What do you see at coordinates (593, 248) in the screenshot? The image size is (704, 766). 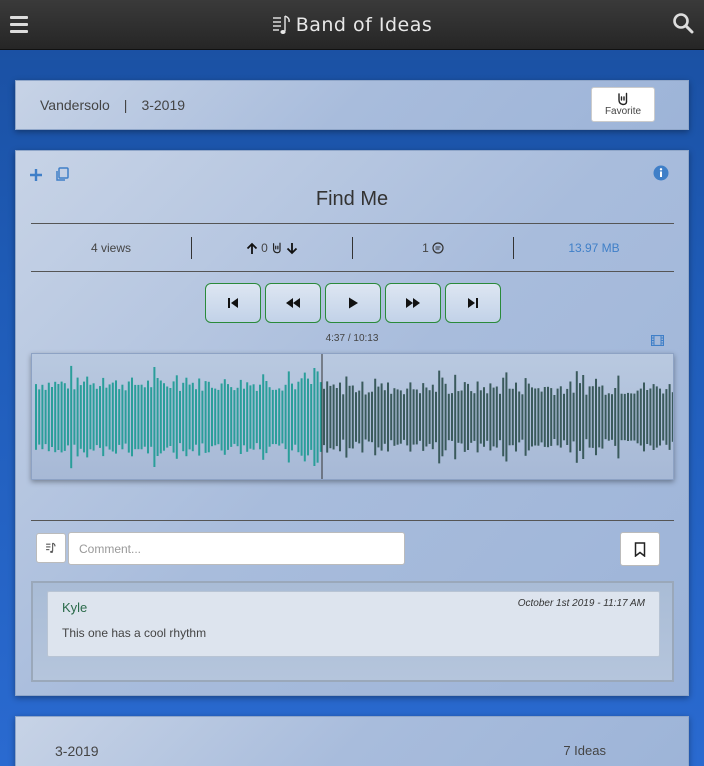 I see `file-size-stat: 13.97 MB` at bounding box center [593, 248].